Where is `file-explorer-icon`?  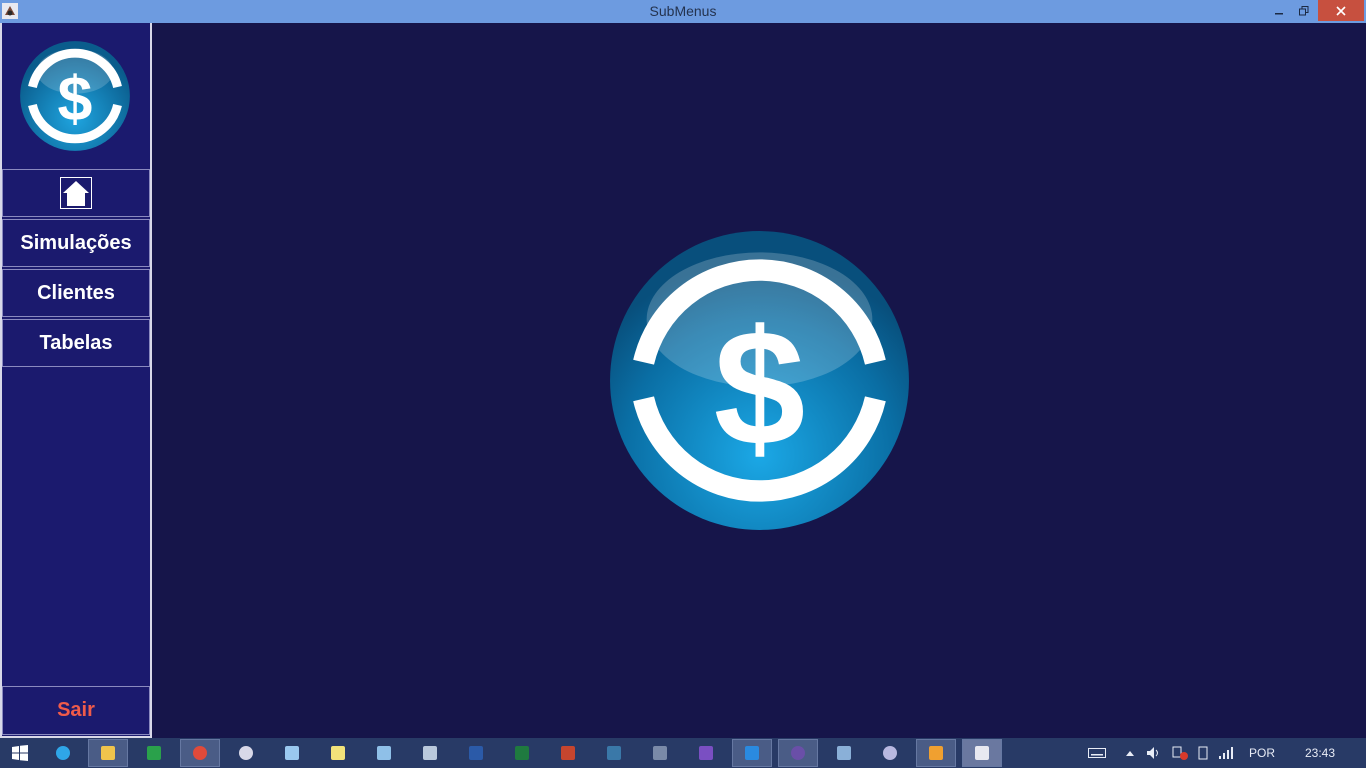 file-explorer-icon is located at coordinates (108, 753).